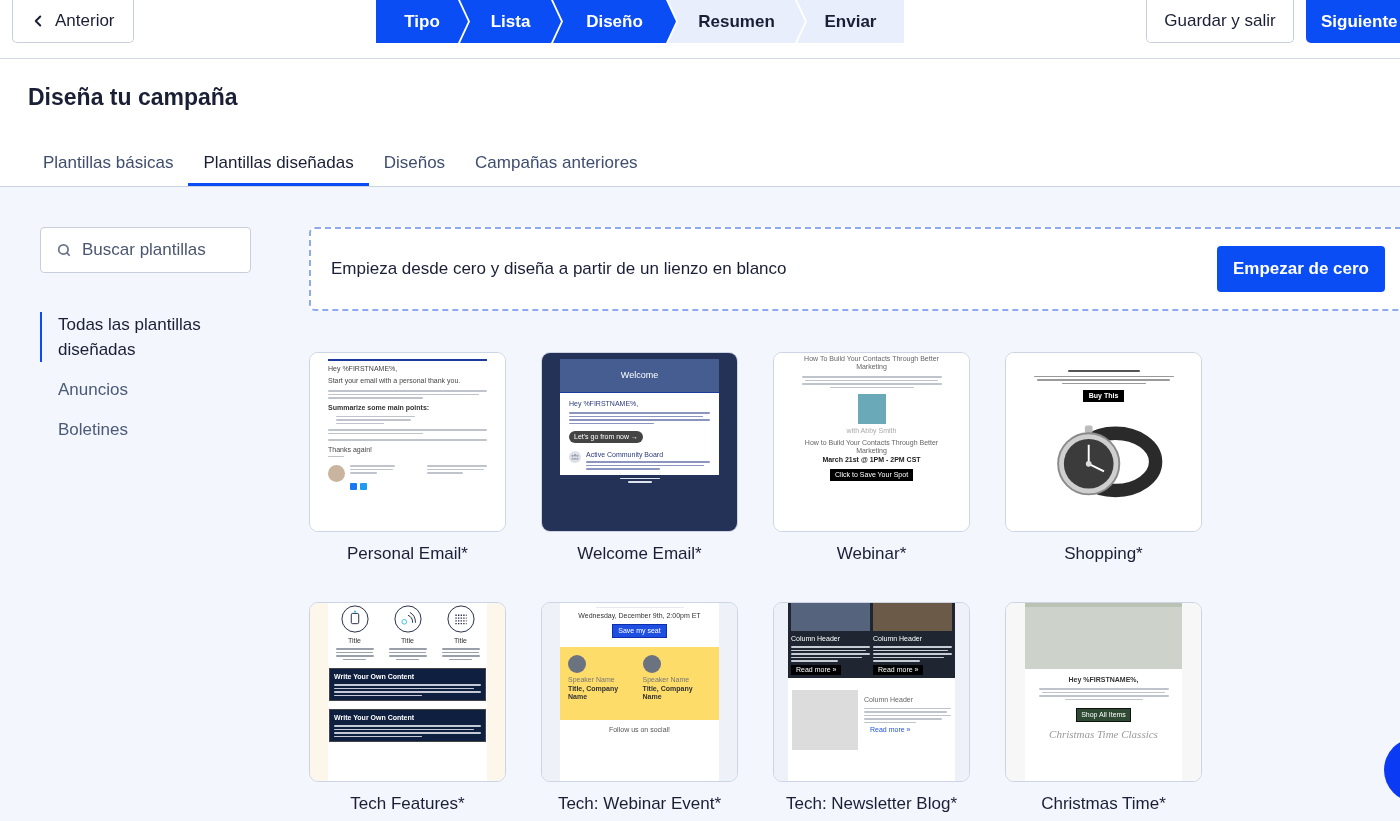 The width and height of the screenshot is (1400, 821). Describe the element at coordinates (1103, 734) in the screenshot. I see `preview-signature: Christmas Time Classics` at that location.